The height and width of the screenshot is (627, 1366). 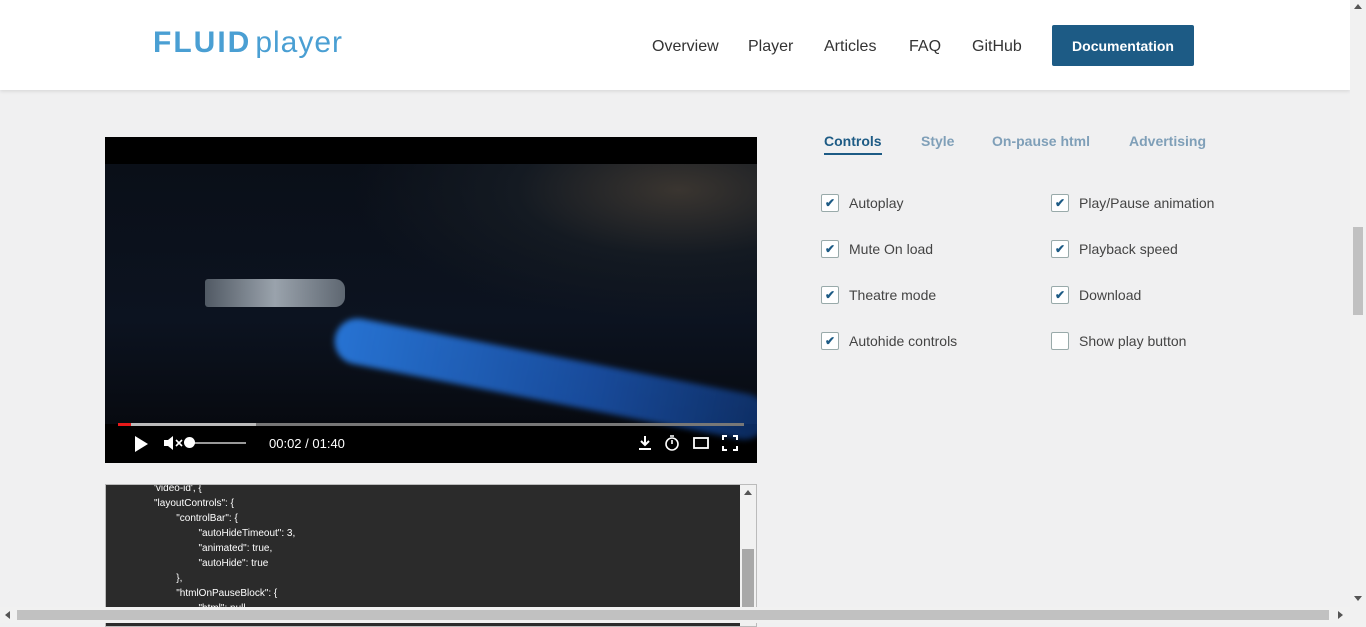 I want to click on option-download: ✔ Download, so click(x=1096, y=295).